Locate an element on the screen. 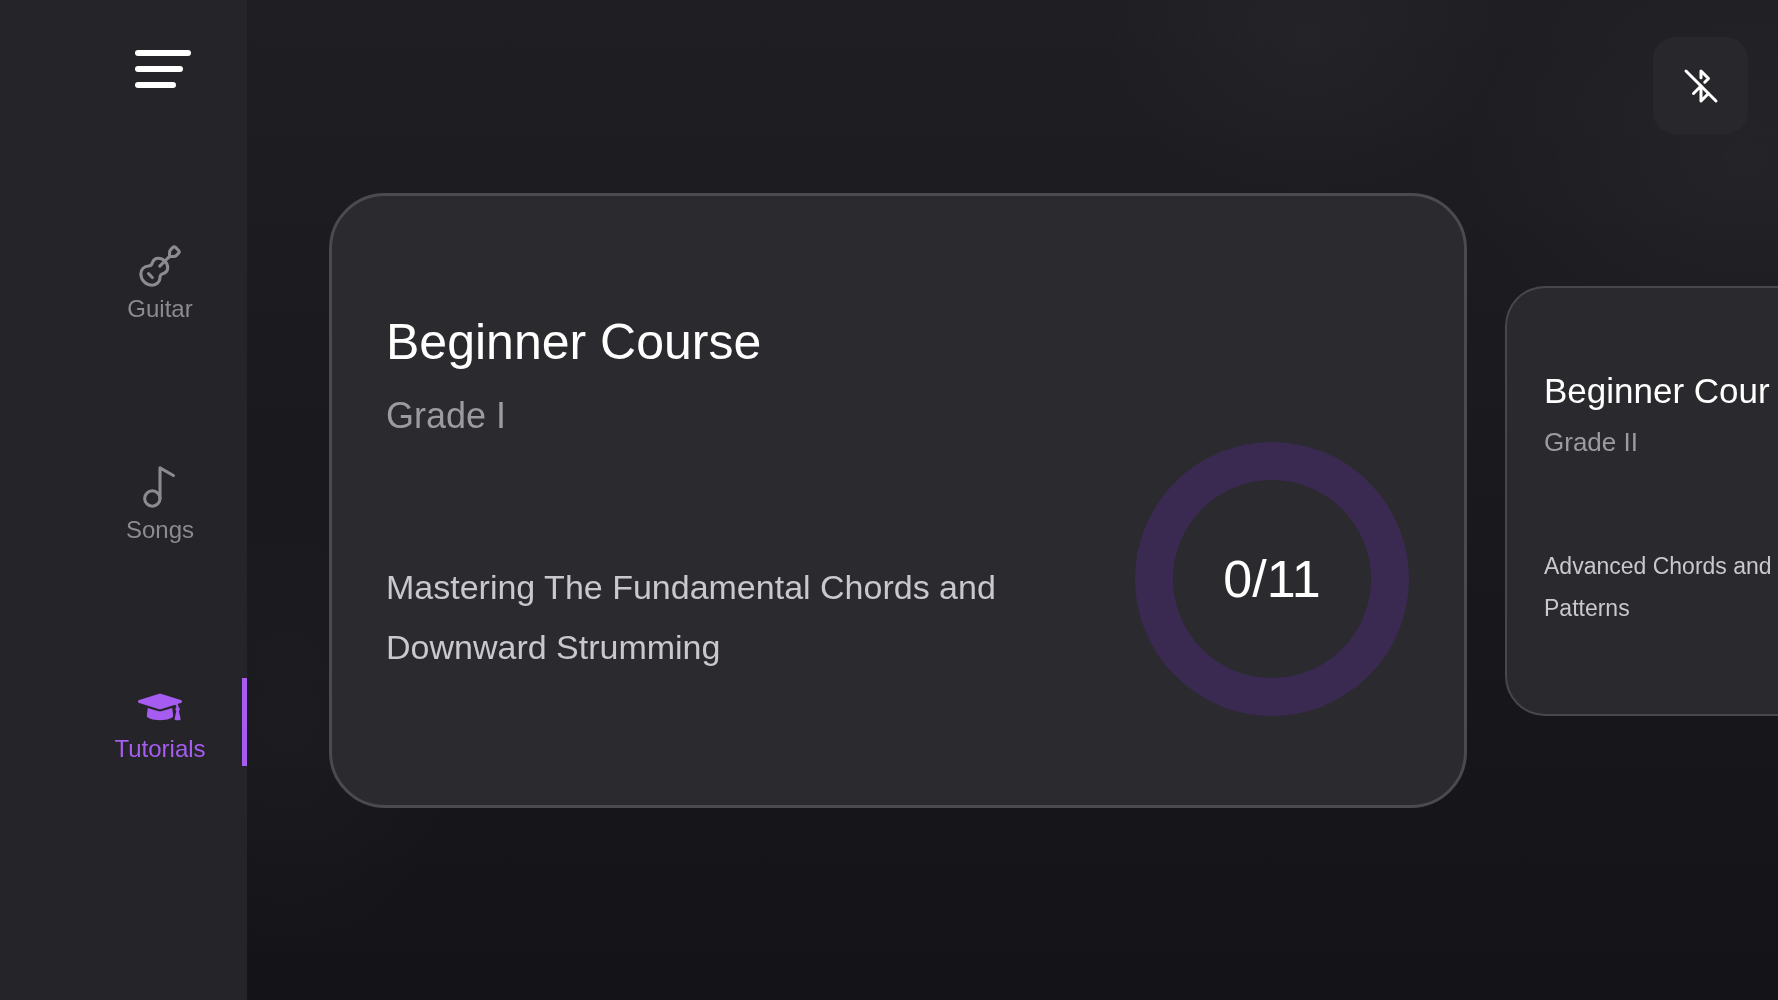  course-title: Beginner Course is located at coordinates (574, 342).